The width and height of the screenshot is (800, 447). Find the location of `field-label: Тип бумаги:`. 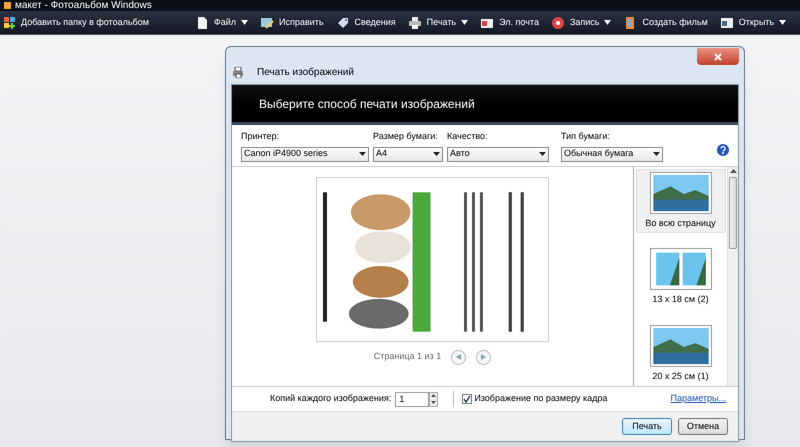

field-label: Тип бумаги: is located at coordinates (586, 136).